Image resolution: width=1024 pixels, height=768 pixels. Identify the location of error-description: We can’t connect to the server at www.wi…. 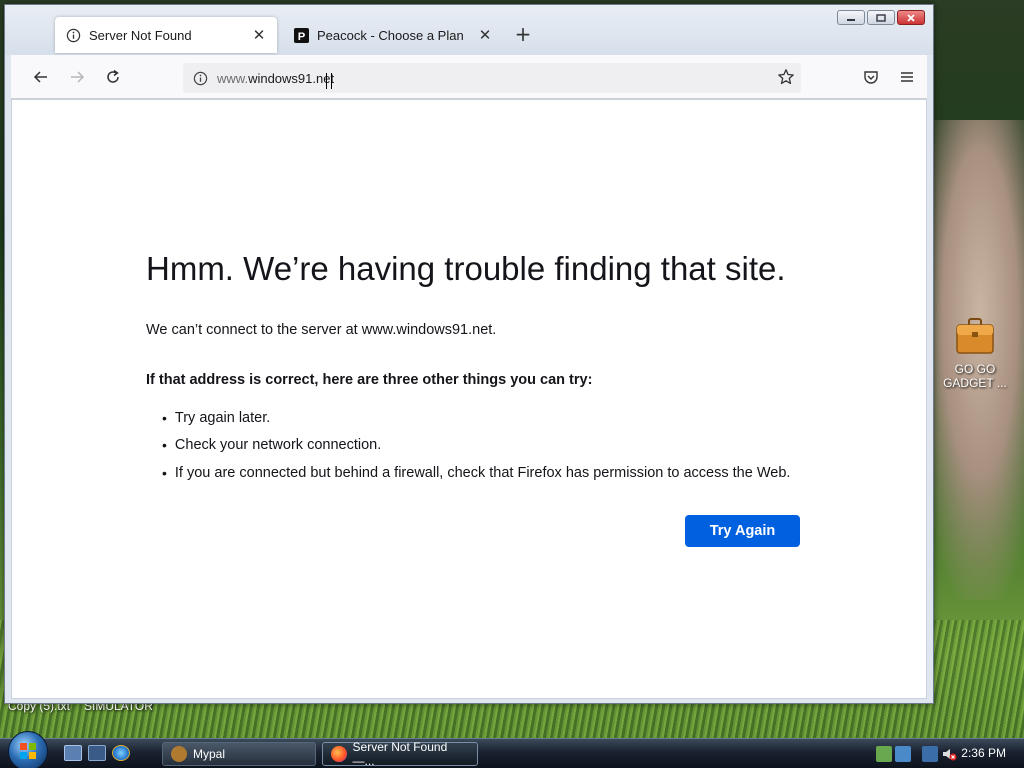
(321, 330).